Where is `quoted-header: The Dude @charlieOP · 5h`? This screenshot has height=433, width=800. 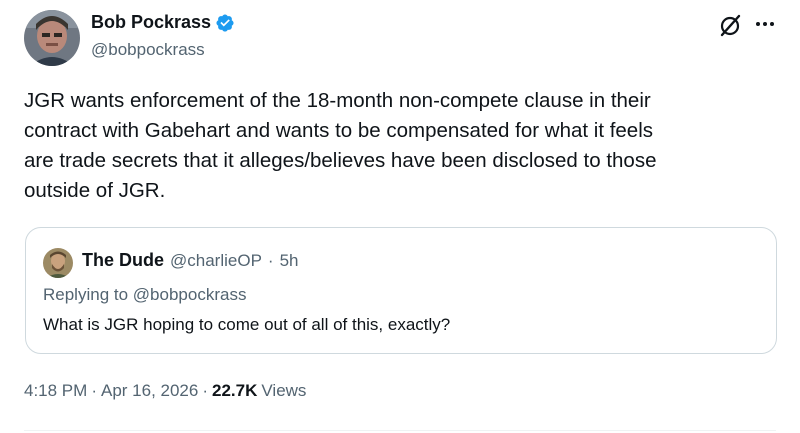
quoted-header: The Dude @charlieOP · 5h is located at coordinates (190, 260).